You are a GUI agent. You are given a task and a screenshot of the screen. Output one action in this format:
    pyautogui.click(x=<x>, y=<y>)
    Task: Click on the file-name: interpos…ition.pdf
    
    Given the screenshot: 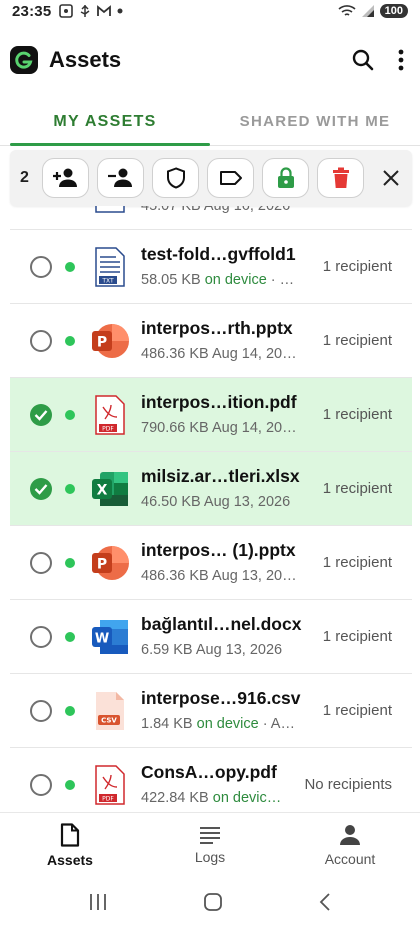 What is the action you would take?
    pyautogui.click(x=219, y=402)
    